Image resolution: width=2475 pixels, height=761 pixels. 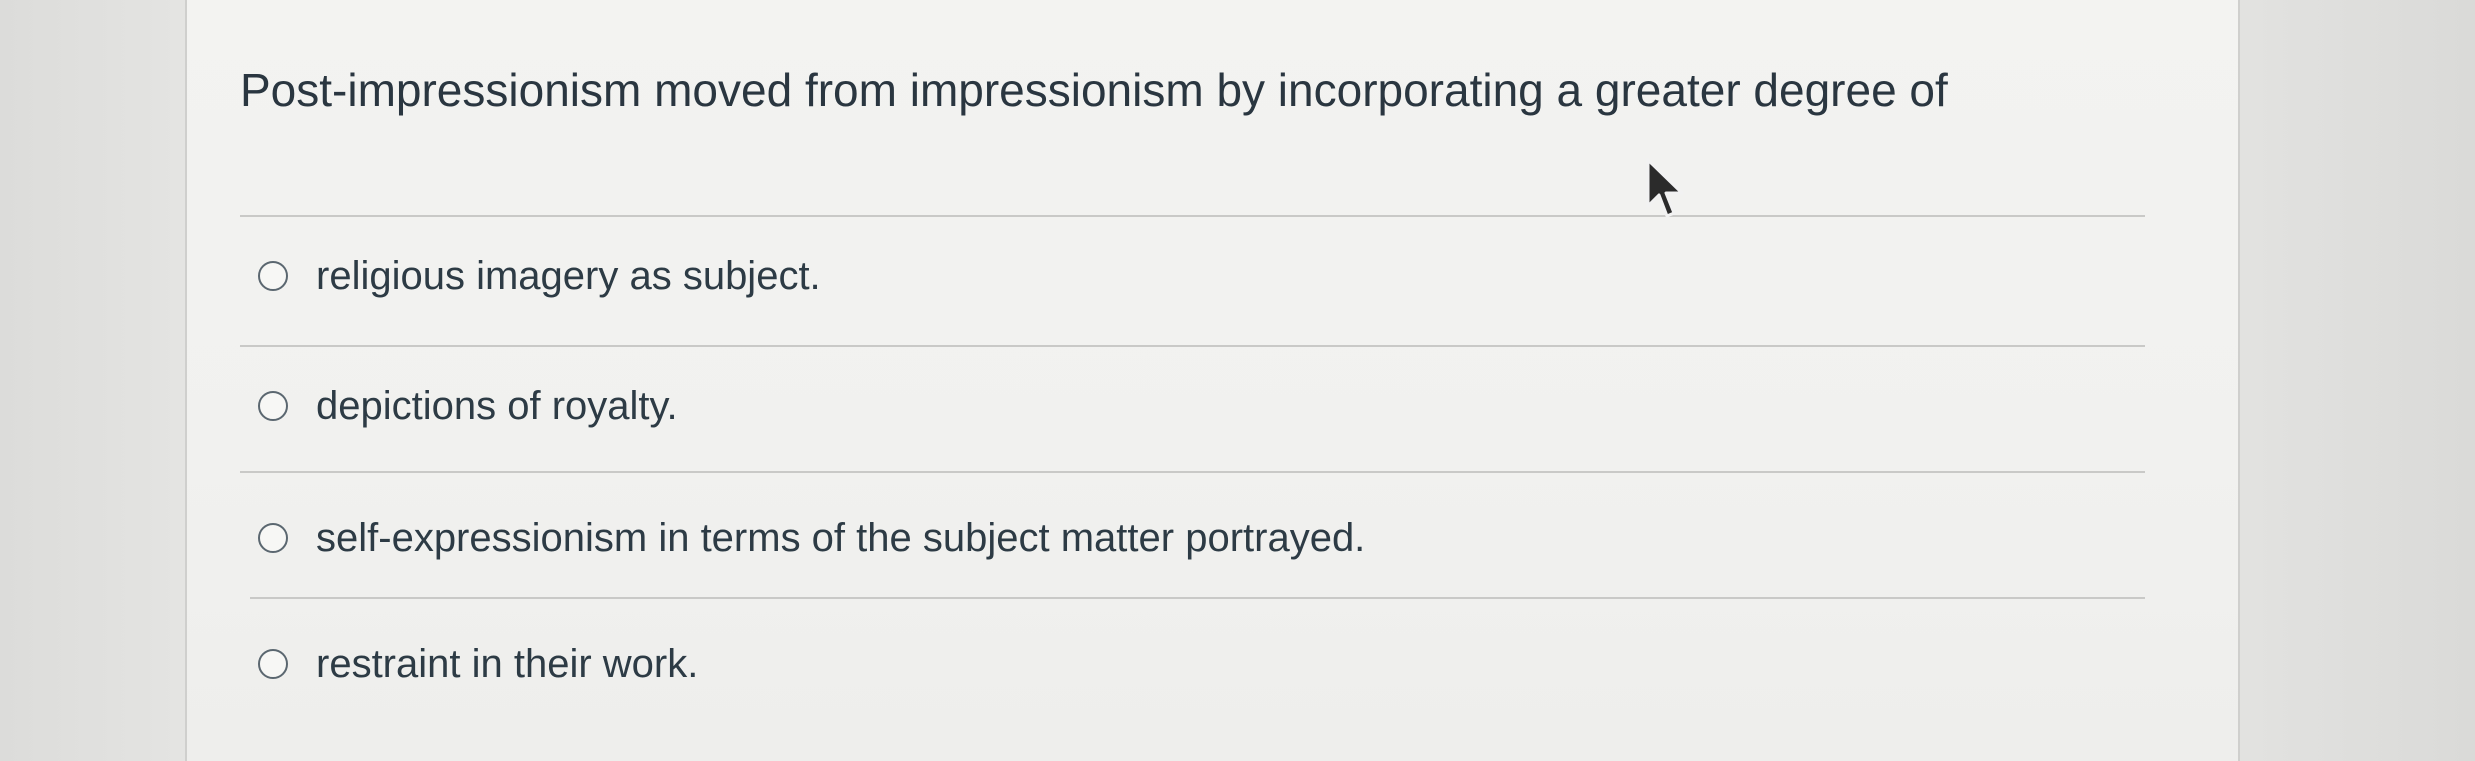 What do you see at coordinates (568, 276) in the screenshot?
I see `answer-label: religious imagery as subject.` at bounding box center [568, 276].